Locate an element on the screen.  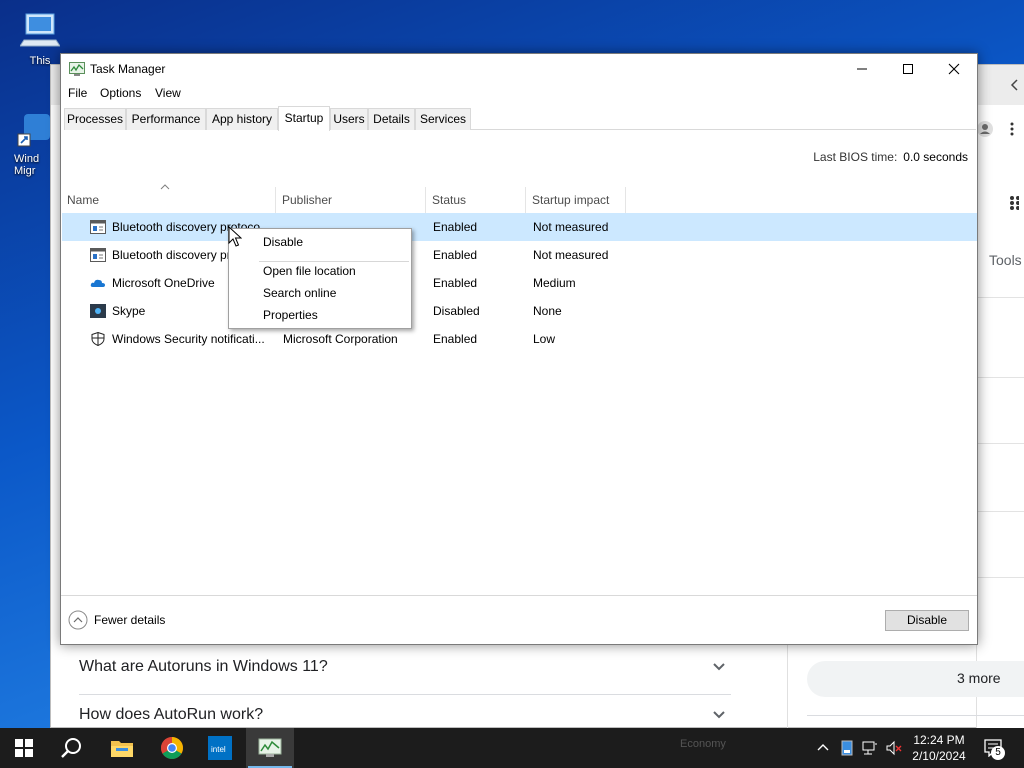
computer-icon is located at coordinates (40, 30).